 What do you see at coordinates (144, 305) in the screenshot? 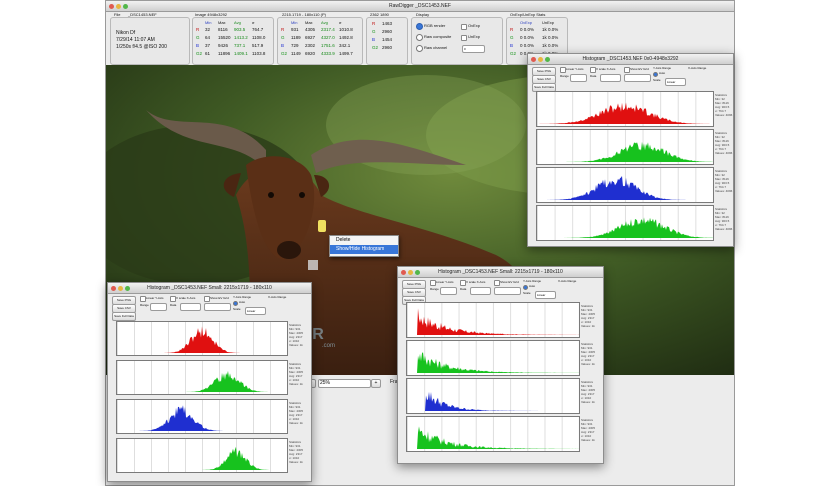
I see `range-label: Range` at bounding box center [144, 305].